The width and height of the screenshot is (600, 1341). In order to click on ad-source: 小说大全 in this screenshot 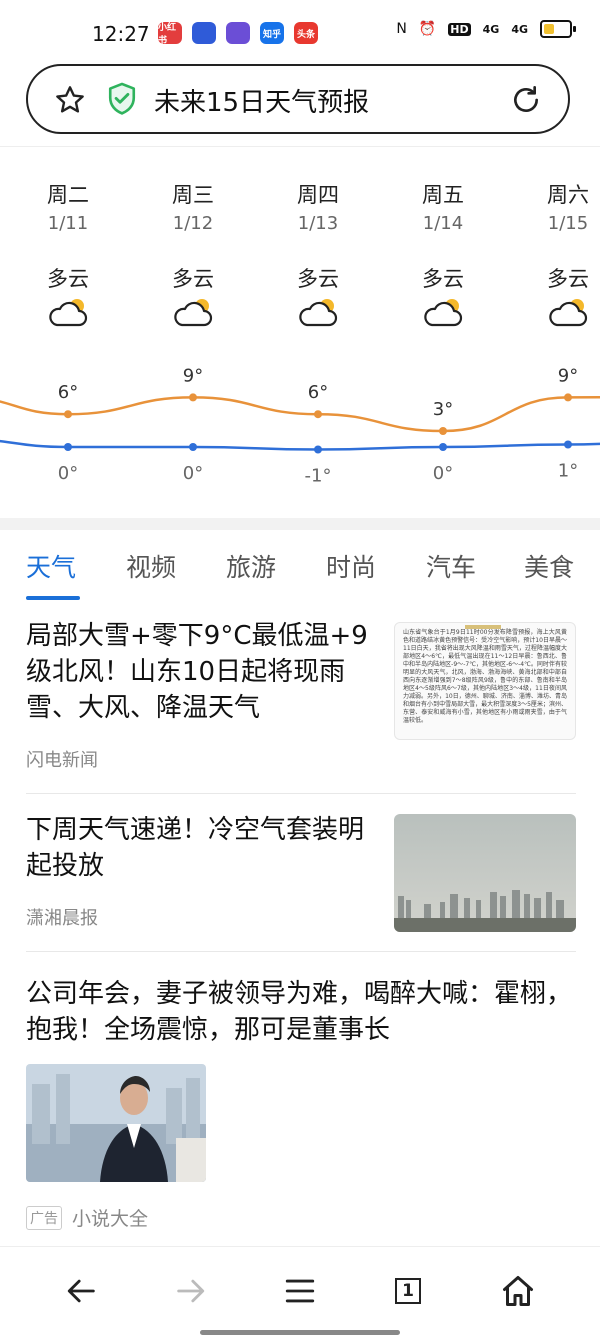, I will do `click(110, 1219)`.